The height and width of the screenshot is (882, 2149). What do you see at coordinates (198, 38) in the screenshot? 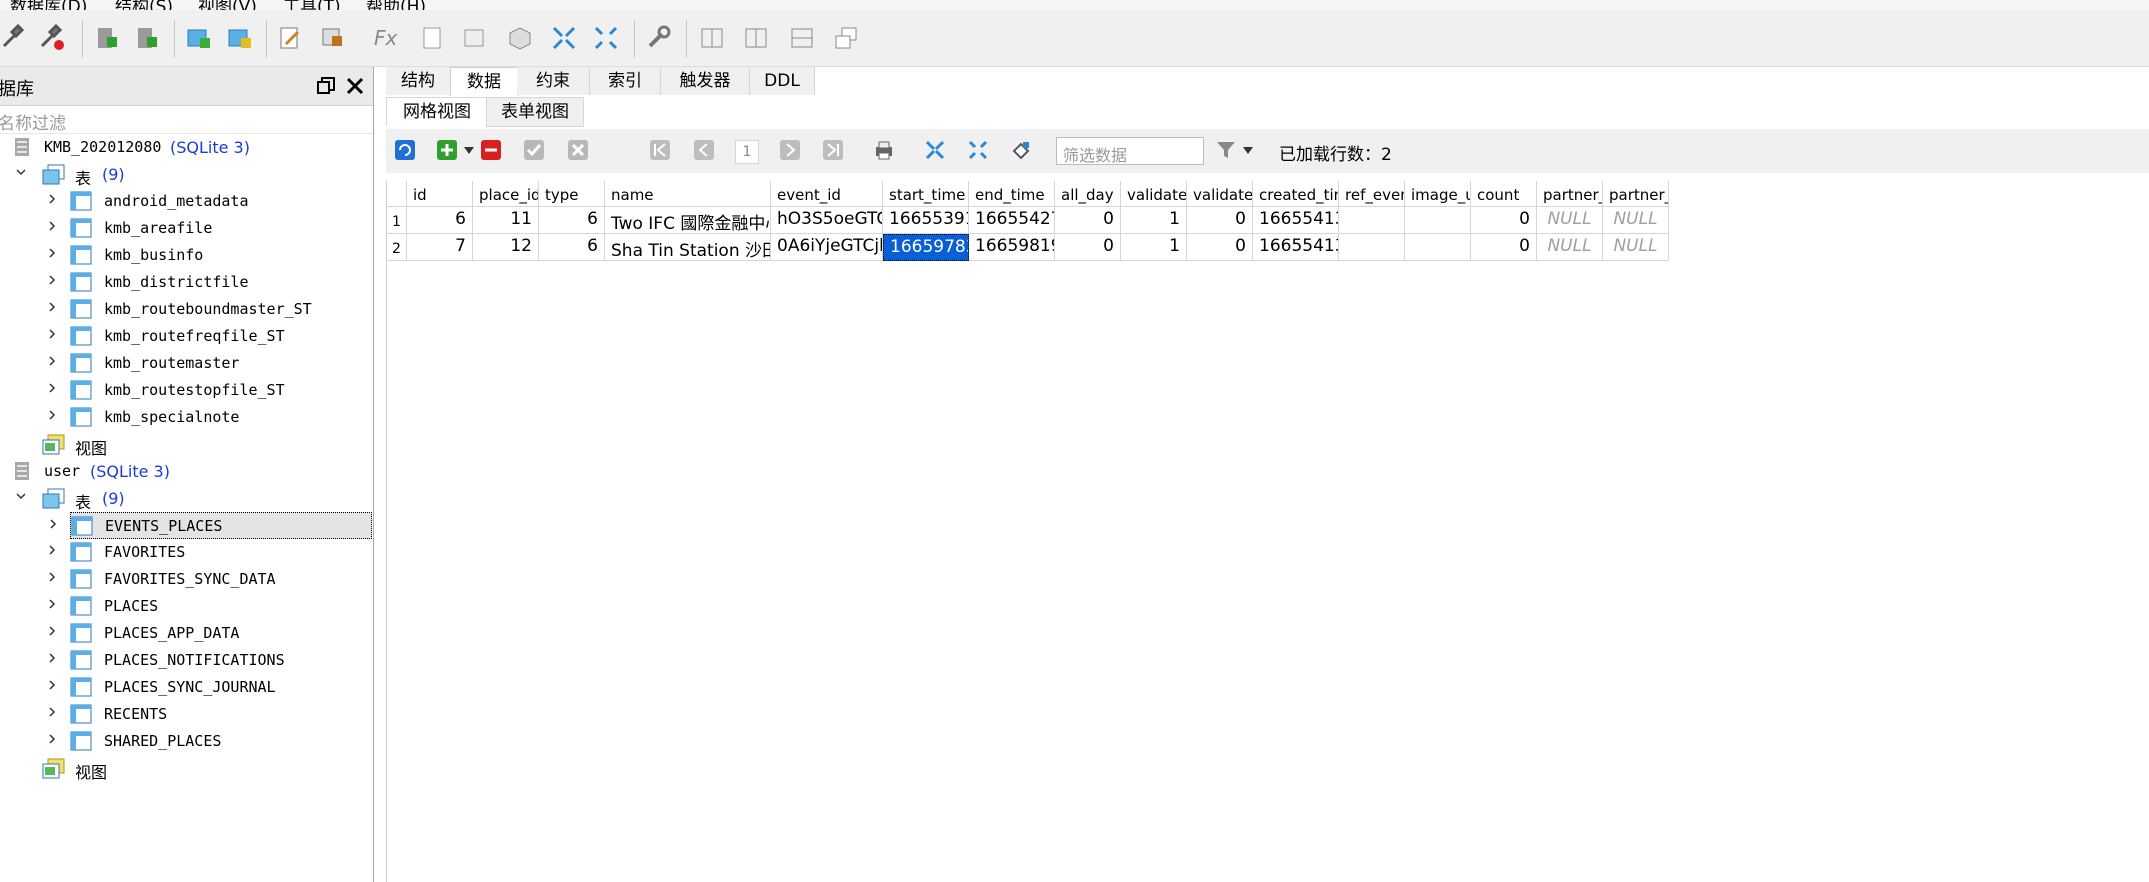
I see `new-table-icon` at bounding box center [198, 38].